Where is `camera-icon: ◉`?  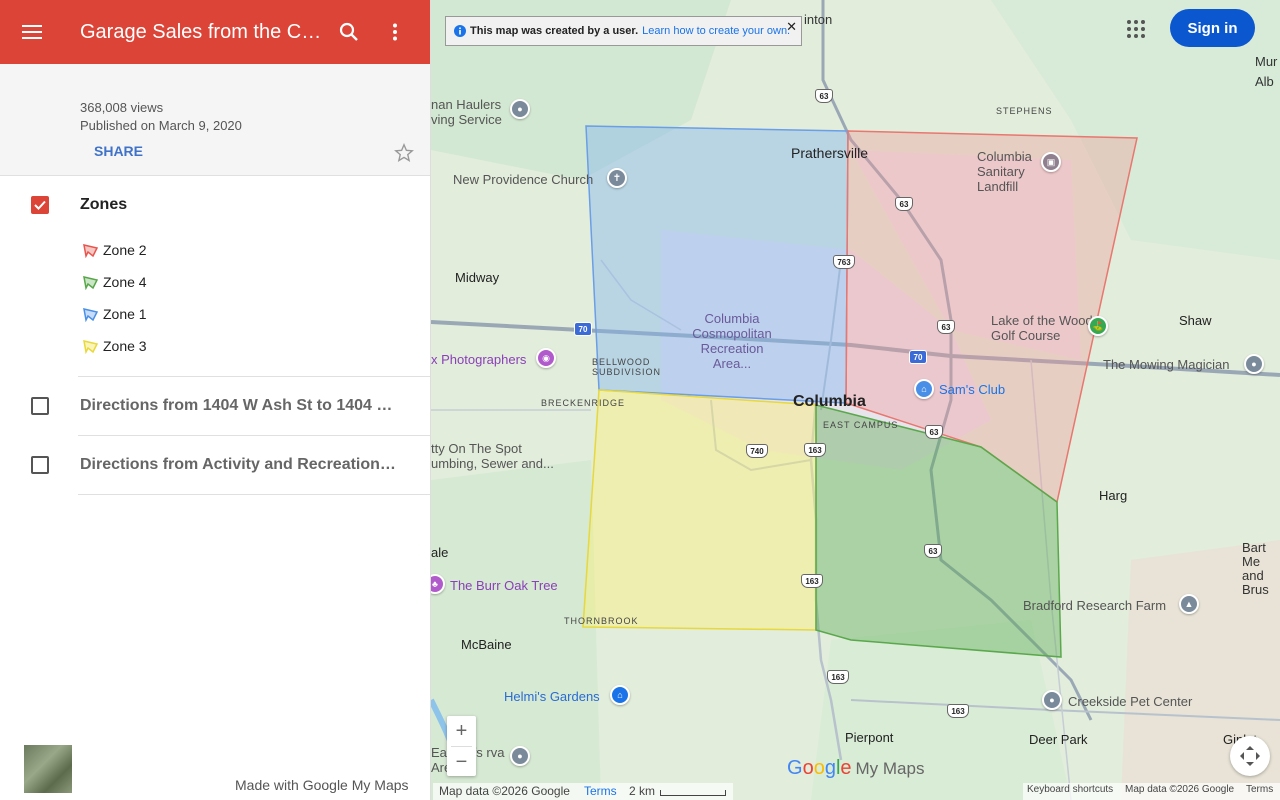
camera-icon: ◉ is located at coordinates (546, 357).